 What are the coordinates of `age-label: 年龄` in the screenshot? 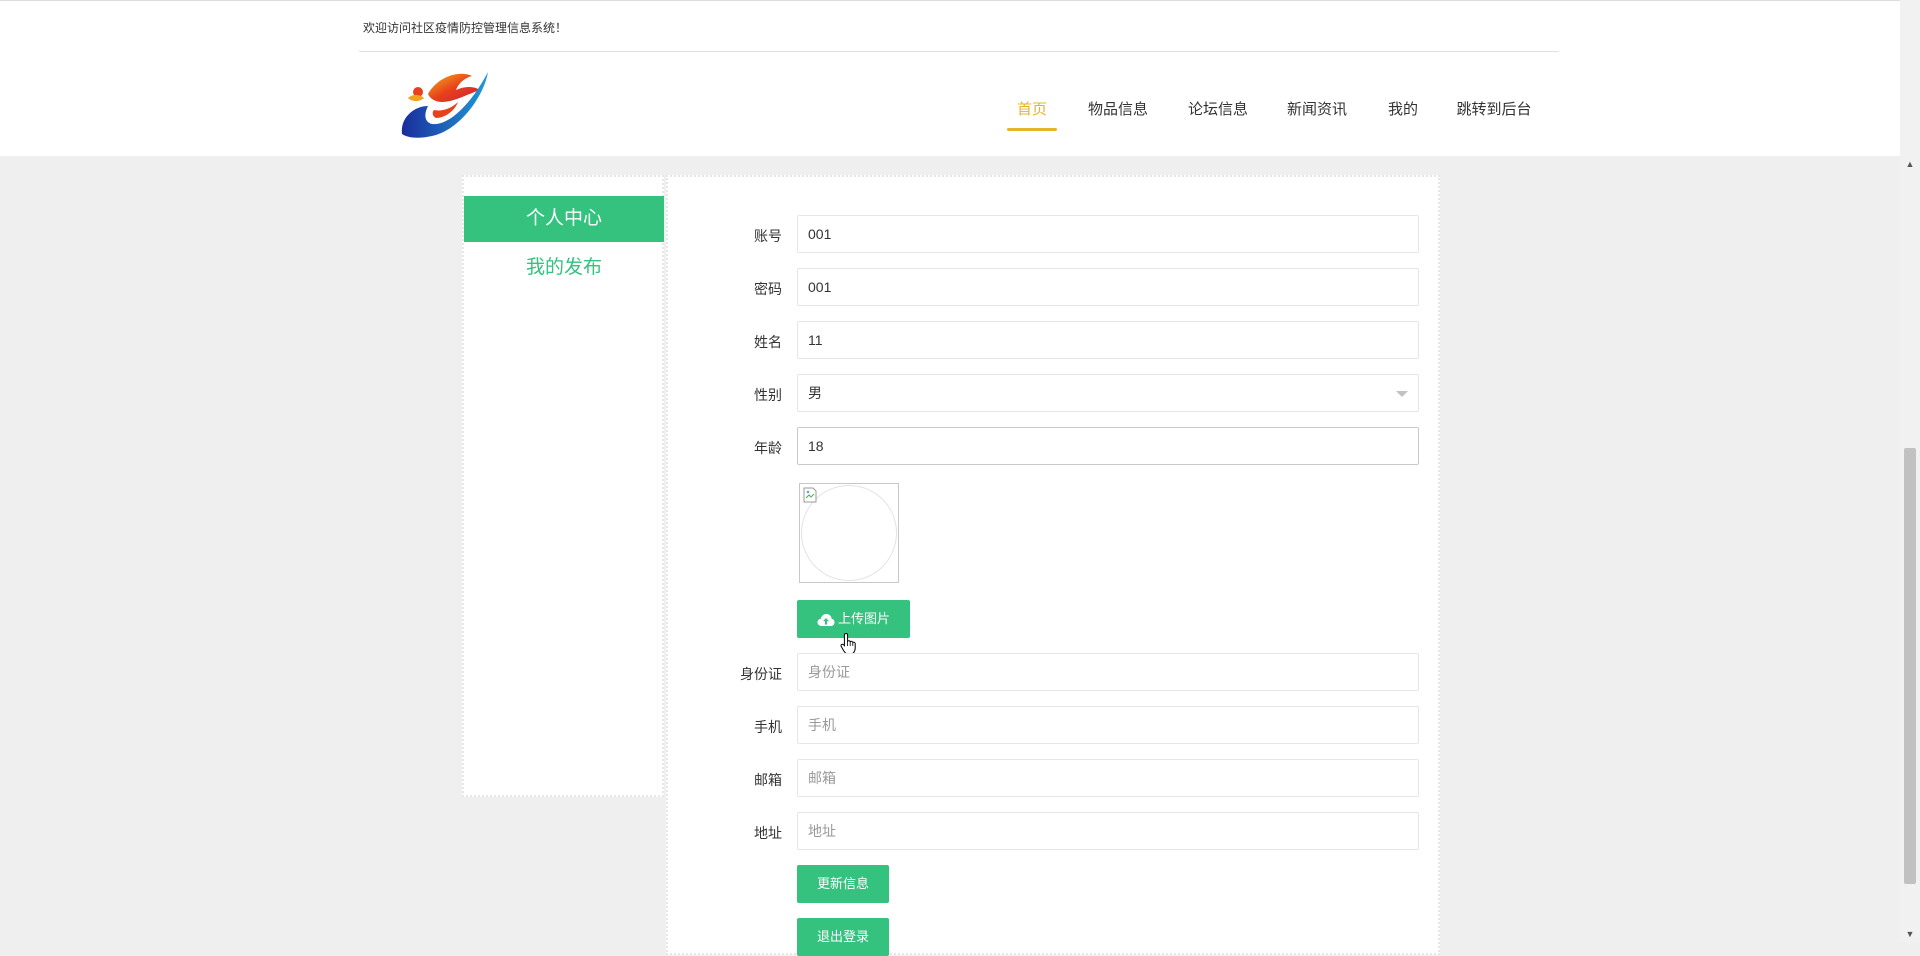 It's located at (768, 448).